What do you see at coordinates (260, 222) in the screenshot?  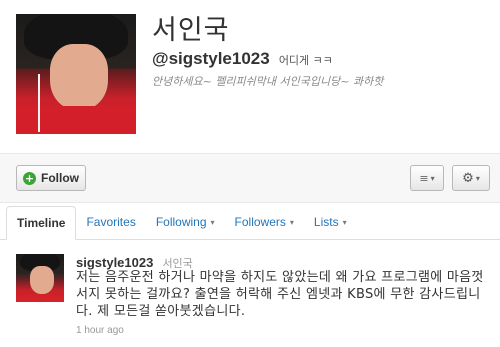 I see `tab-label: Followers` at bounding box center [260, 222].